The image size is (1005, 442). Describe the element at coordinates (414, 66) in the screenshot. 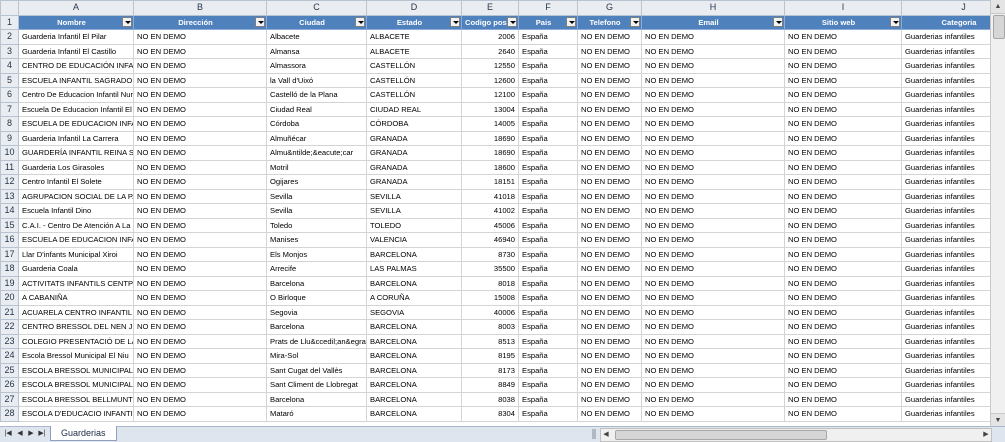

I see `cell: CASTELLÓN` at that location.